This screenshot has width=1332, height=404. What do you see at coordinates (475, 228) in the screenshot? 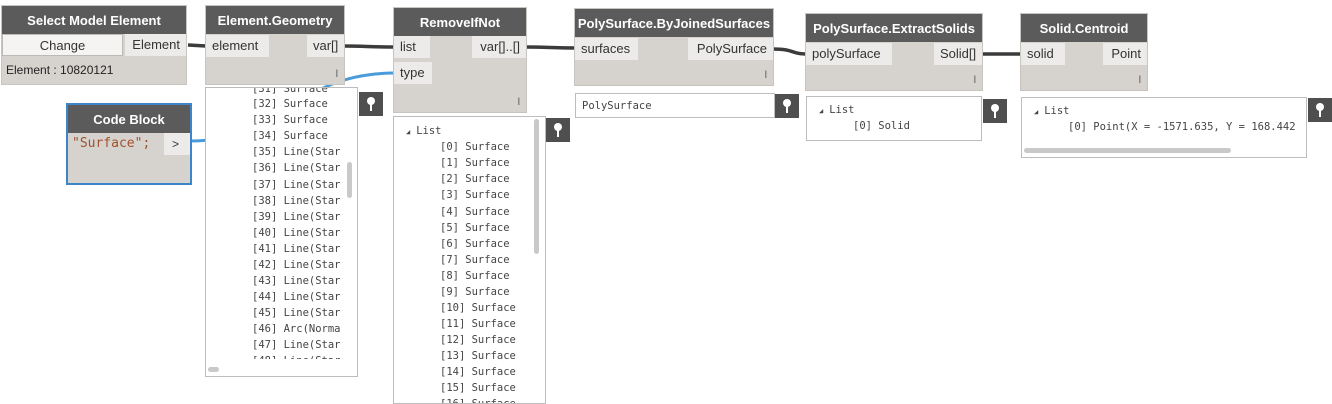
I see `list-item: [5] Surface` at bounding box center [475, 228].